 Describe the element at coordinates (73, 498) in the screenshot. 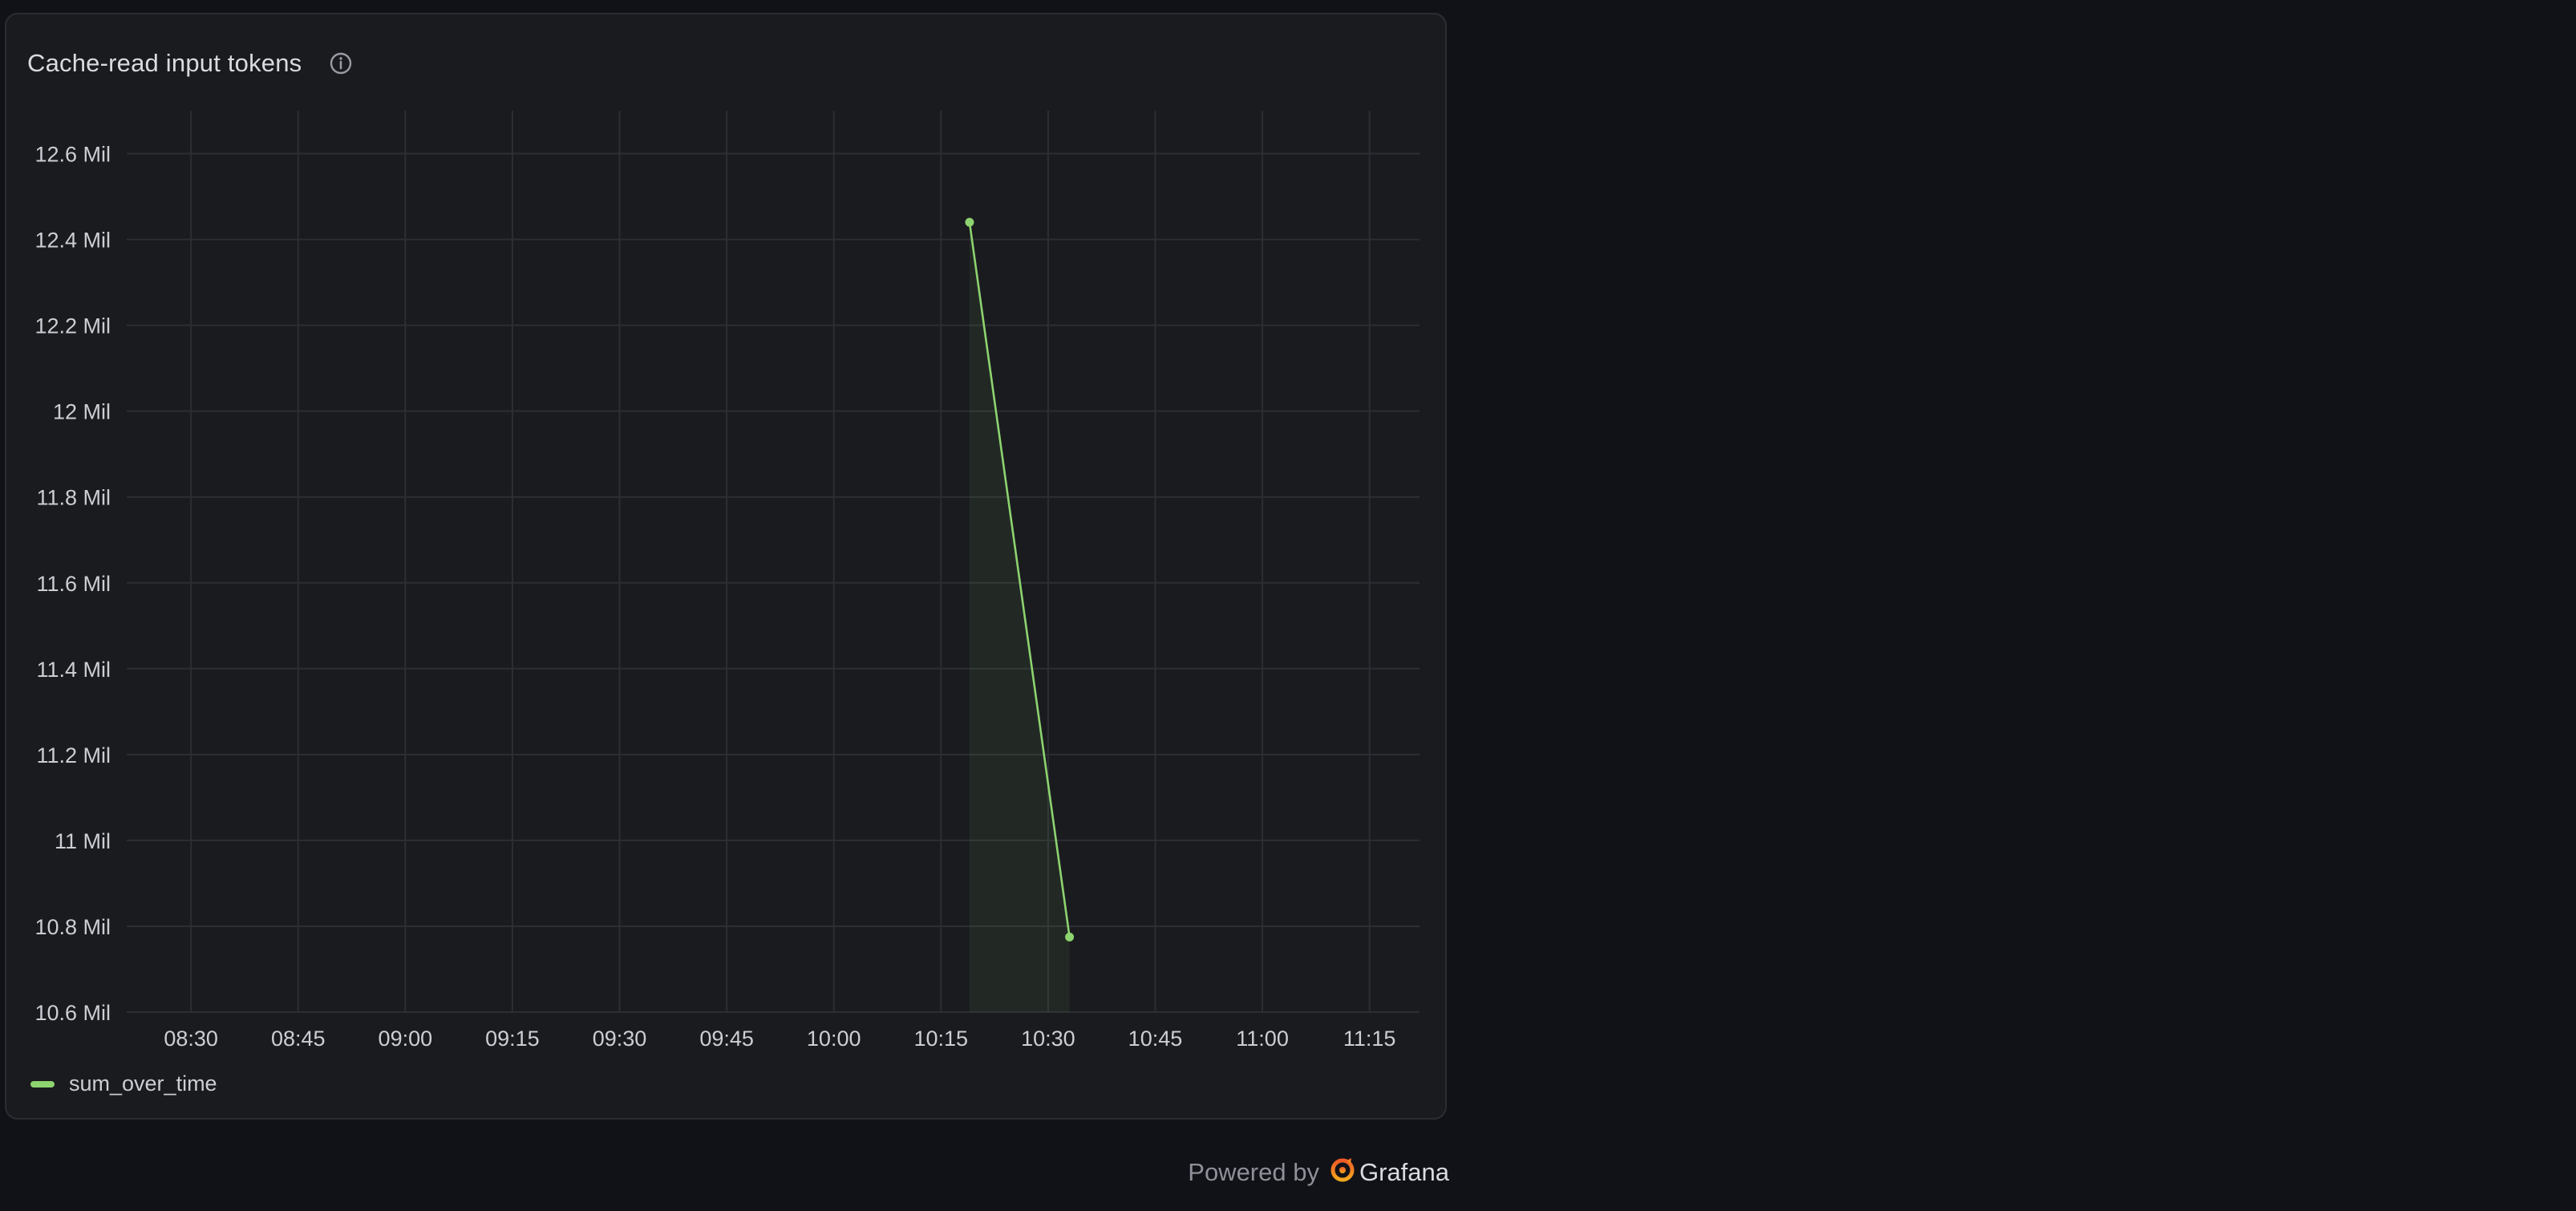

I see `y-tick-label: 11.8 Mil` at that location.